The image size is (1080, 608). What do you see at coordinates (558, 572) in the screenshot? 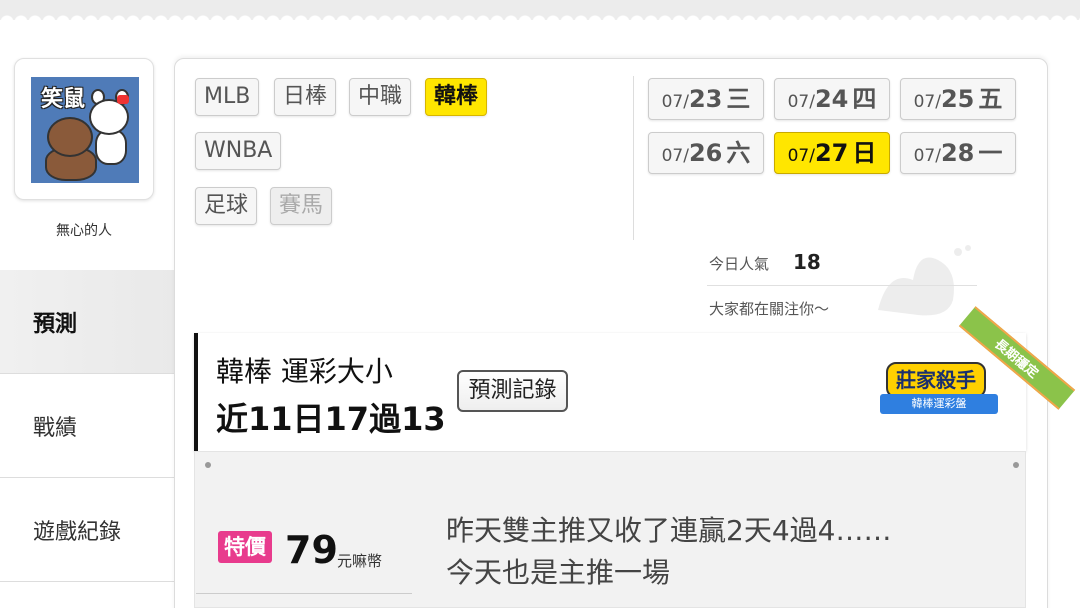
I see `offer-description-line: 今天也是主推一場` at bounding box center [558, 572].